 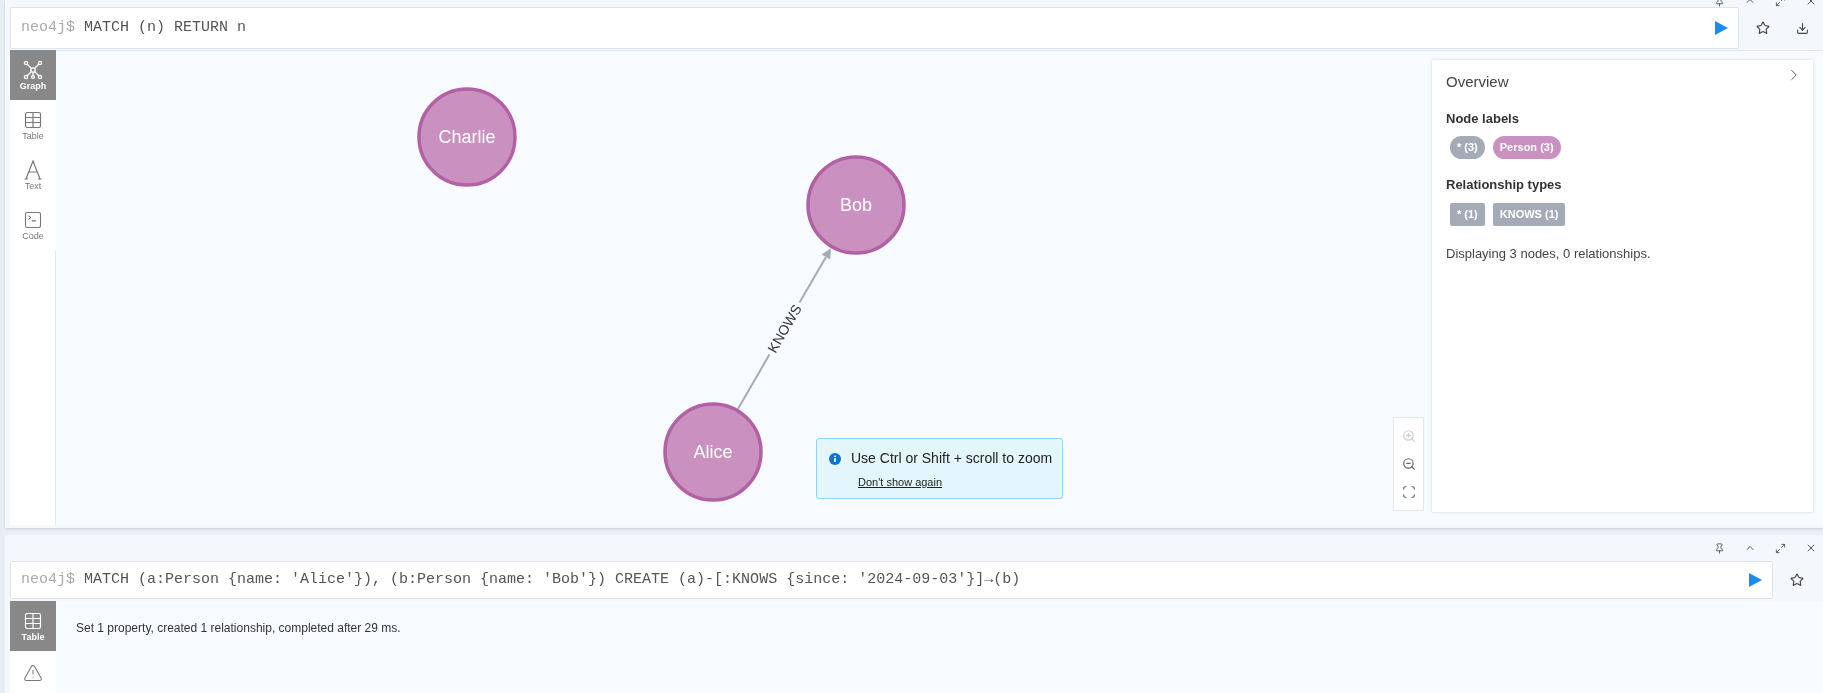 I want to click on graph-icon, so click(x=33, y=69).